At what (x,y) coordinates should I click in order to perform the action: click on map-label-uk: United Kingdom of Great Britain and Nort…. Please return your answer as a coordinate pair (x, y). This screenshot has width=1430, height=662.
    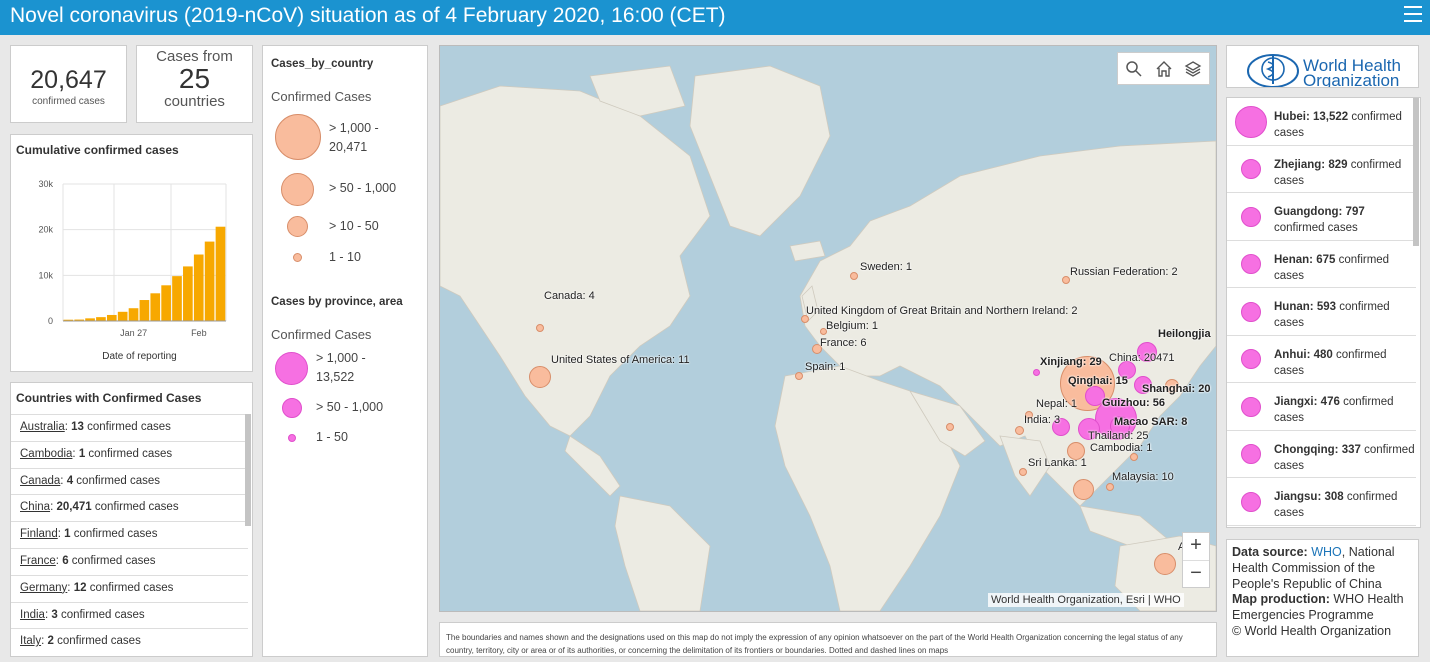
    Looking at the image, I should click on (942, 311).